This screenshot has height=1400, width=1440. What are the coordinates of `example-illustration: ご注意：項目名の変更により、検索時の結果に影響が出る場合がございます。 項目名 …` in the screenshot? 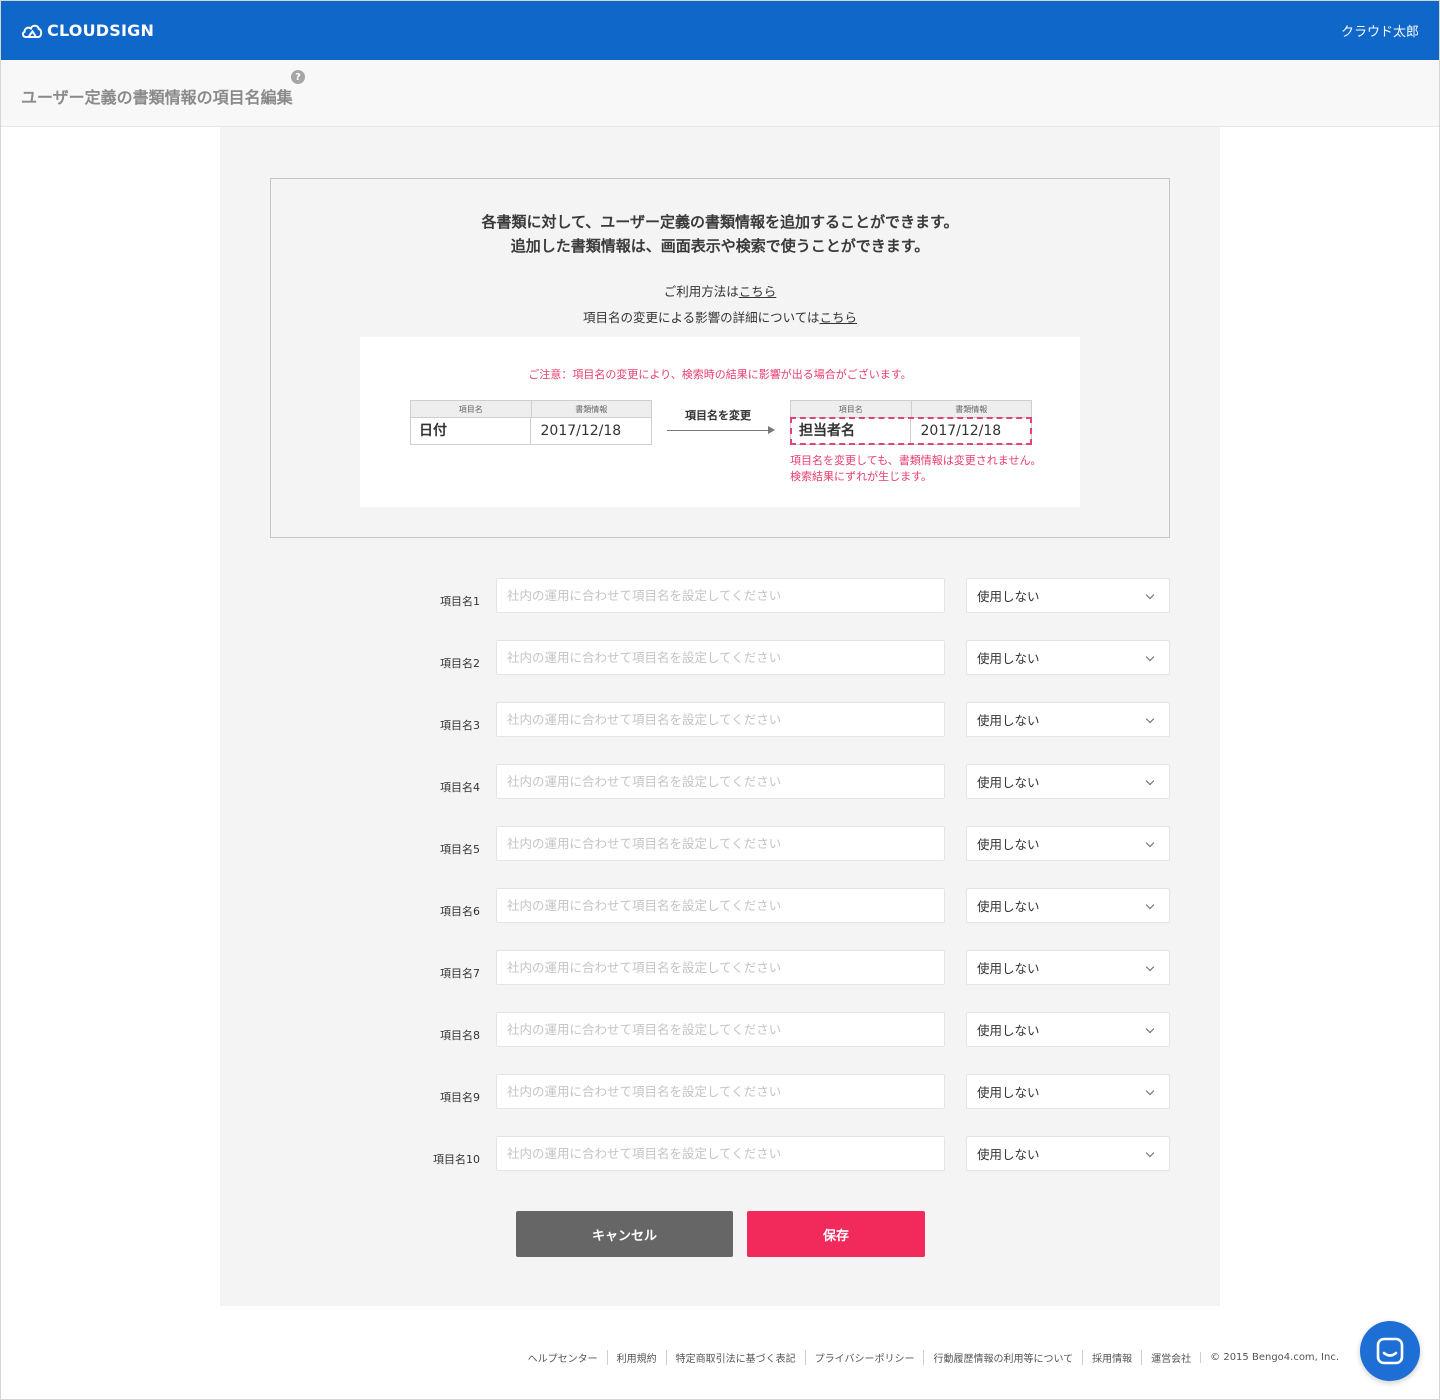 It's located at (720, 422).